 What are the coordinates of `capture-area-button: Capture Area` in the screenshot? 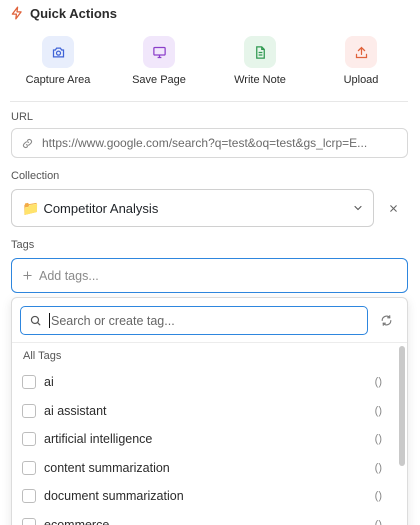 It's located at (58, 61).